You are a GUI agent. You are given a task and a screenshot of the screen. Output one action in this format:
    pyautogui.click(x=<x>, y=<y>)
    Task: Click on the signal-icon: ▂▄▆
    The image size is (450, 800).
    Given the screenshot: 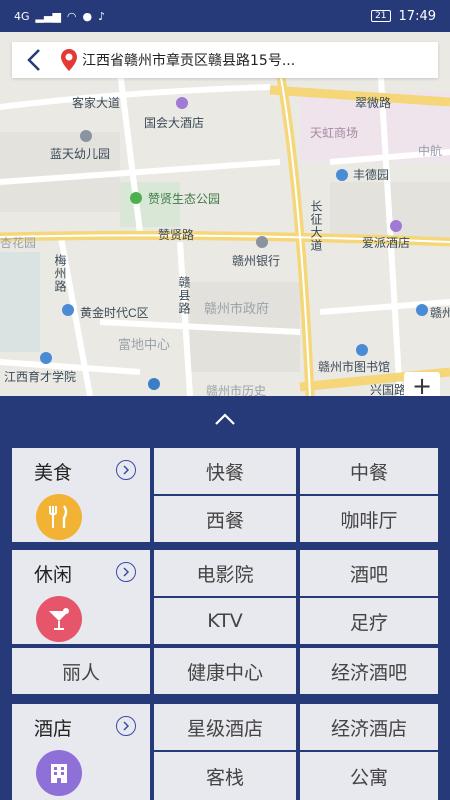 What is the action you would take?
    pyautogui.click(x=48, y=16)
    